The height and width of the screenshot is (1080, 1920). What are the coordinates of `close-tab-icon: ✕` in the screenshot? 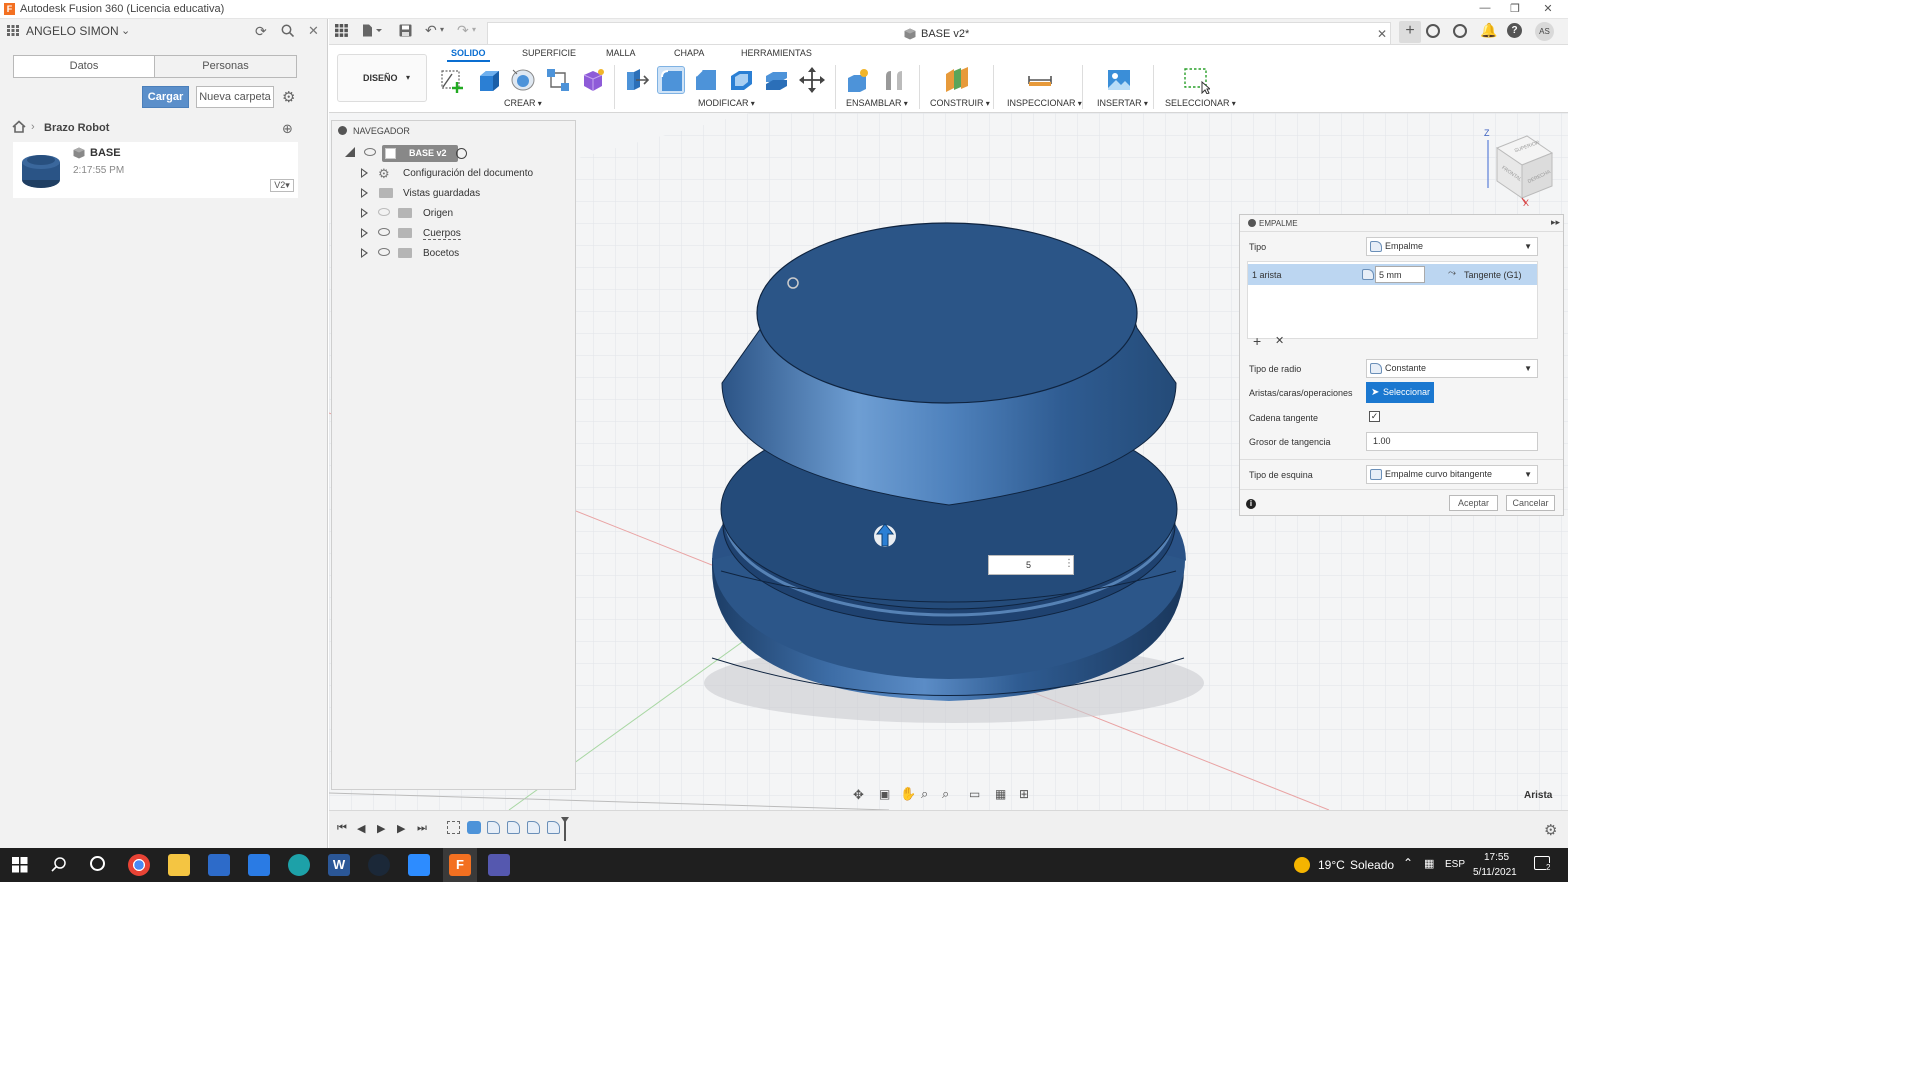 It's located at (1382, 34).